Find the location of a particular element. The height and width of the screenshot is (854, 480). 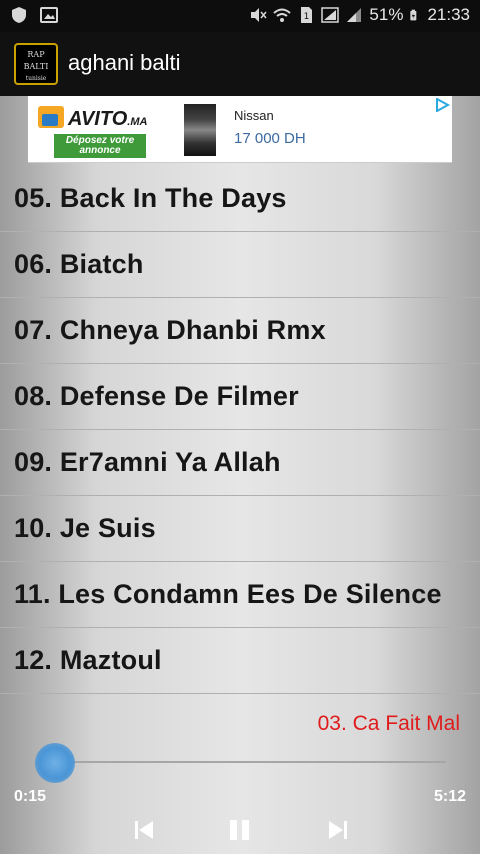

ad-brand-name: AVITO is located at coordinates (98, 119).